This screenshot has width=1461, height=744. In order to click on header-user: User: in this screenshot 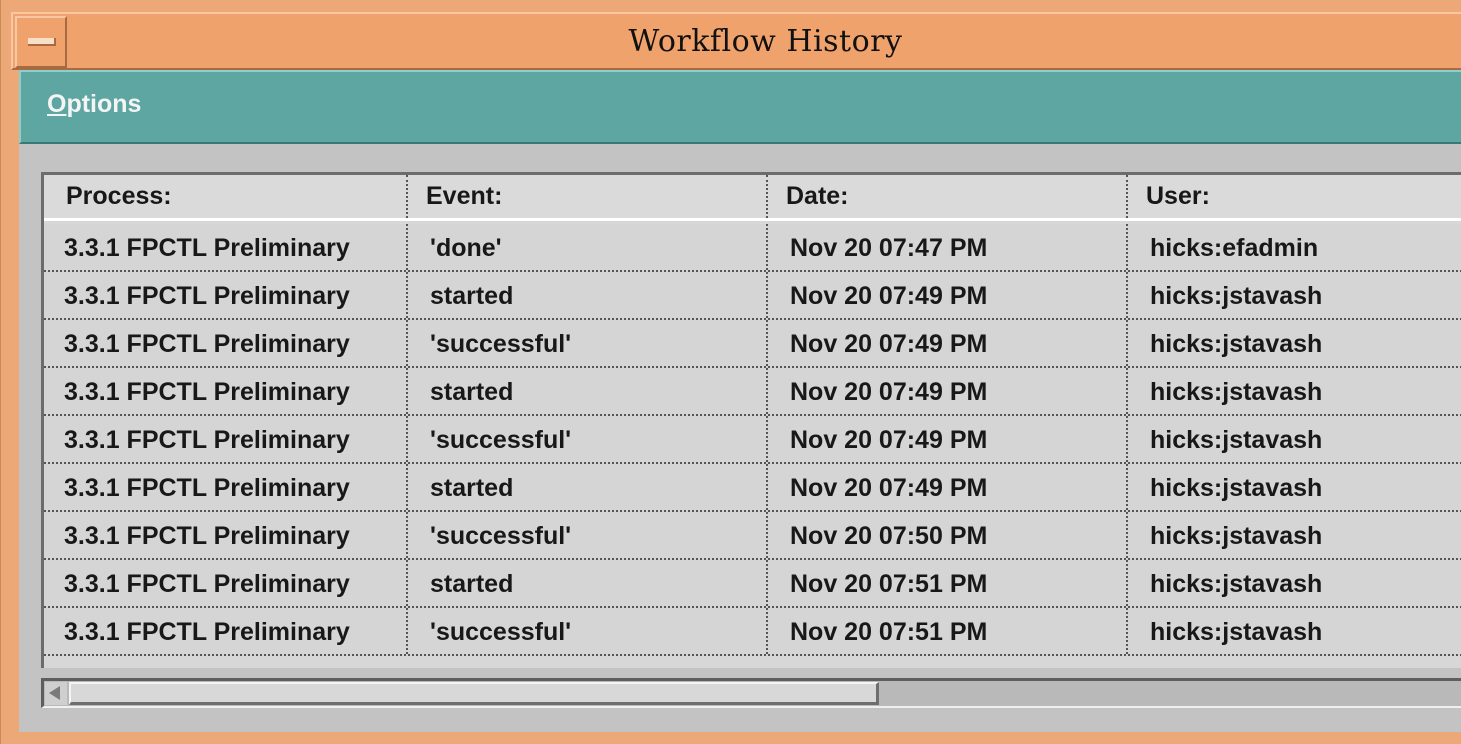, I will do `click(1293, 196)`.